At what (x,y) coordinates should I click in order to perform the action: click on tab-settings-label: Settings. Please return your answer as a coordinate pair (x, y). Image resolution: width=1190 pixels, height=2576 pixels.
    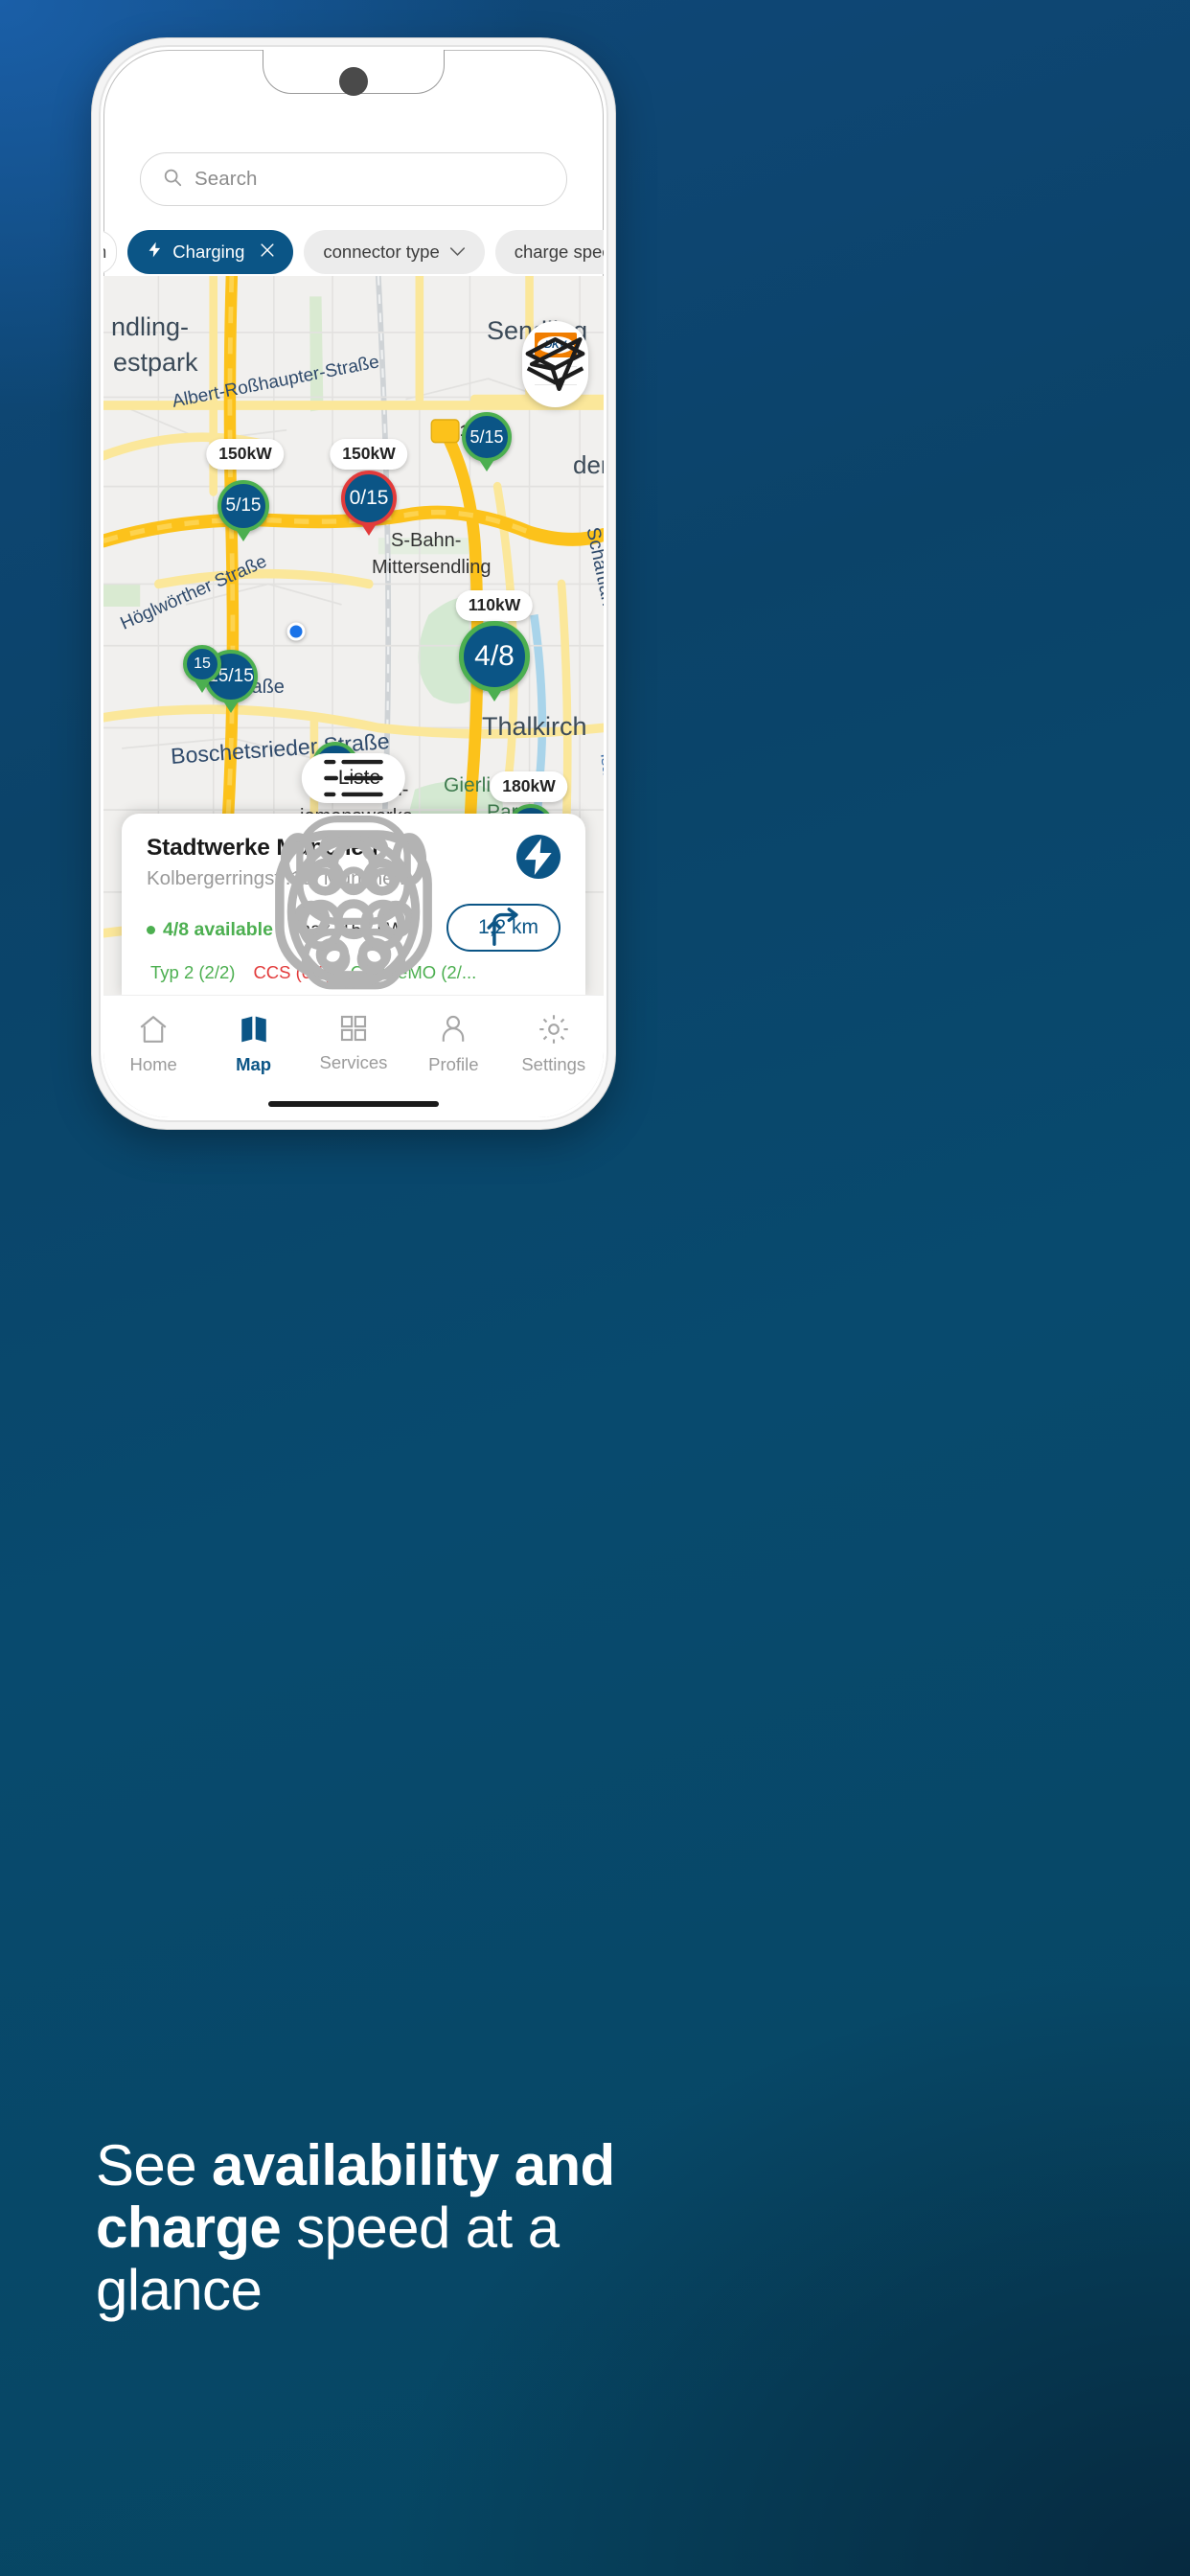
    Looking at the image, I should click on (554, 1064).